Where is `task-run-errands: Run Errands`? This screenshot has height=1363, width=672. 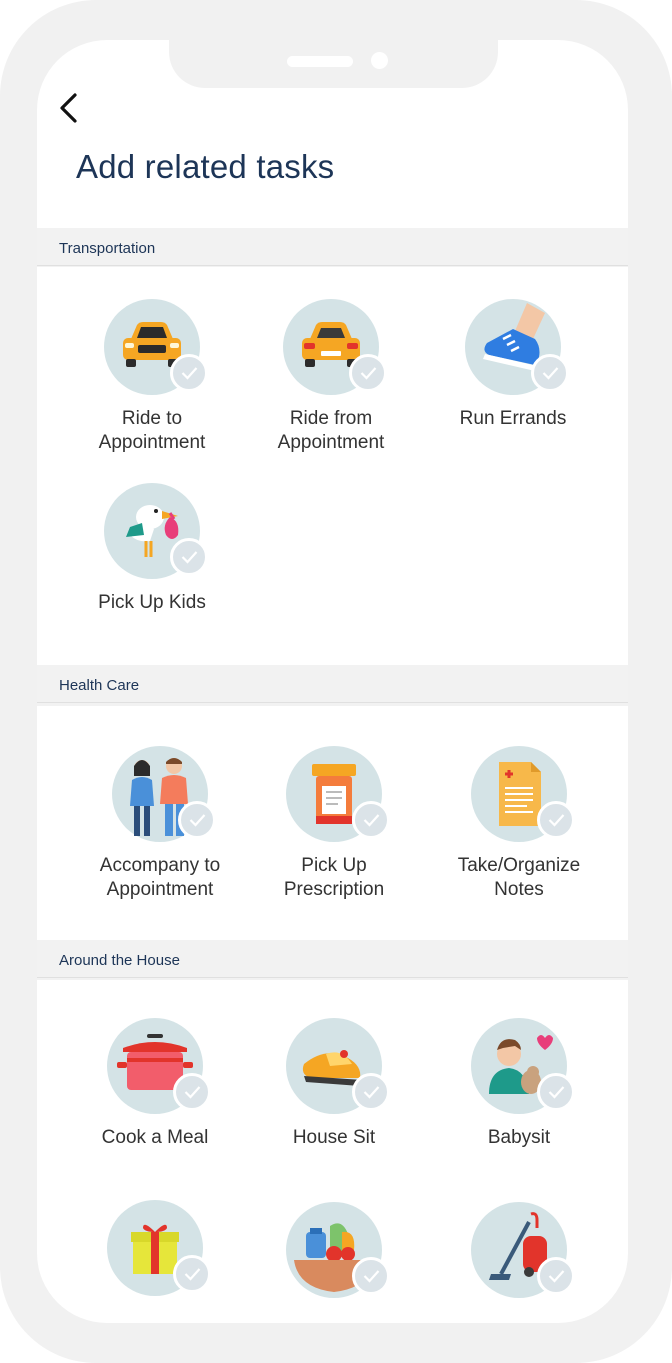
task-run-errands: Run Errands is located at coordinates (513, 365).